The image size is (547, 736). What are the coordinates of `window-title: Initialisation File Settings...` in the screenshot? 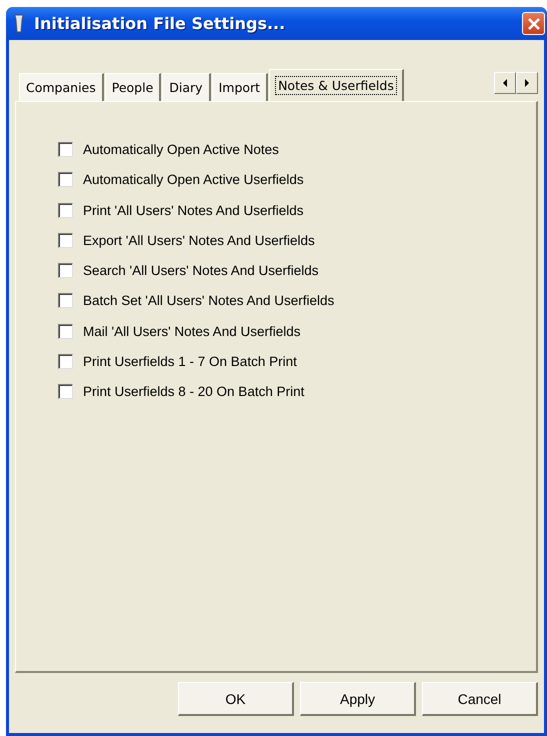 It's located at (160, 23).